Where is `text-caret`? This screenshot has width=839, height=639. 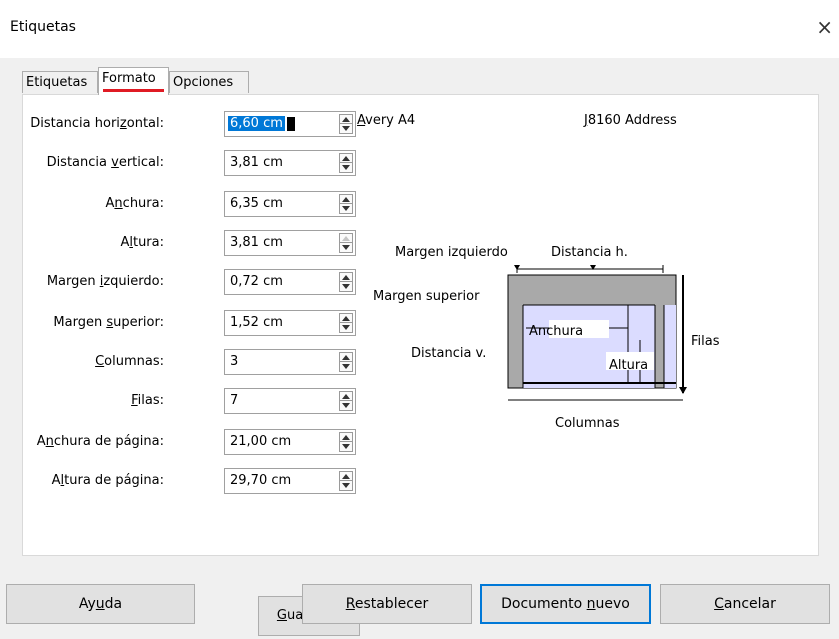
text-caret is located at coordinates (291, 124).